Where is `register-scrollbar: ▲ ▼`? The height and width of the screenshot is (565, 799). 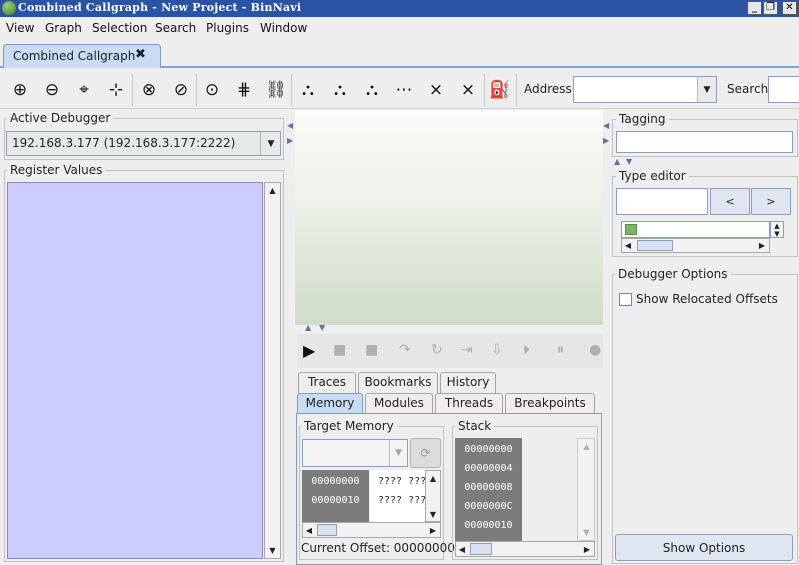 register-scrollbar: ▲ ▼ is located at coordinates (272, 370).